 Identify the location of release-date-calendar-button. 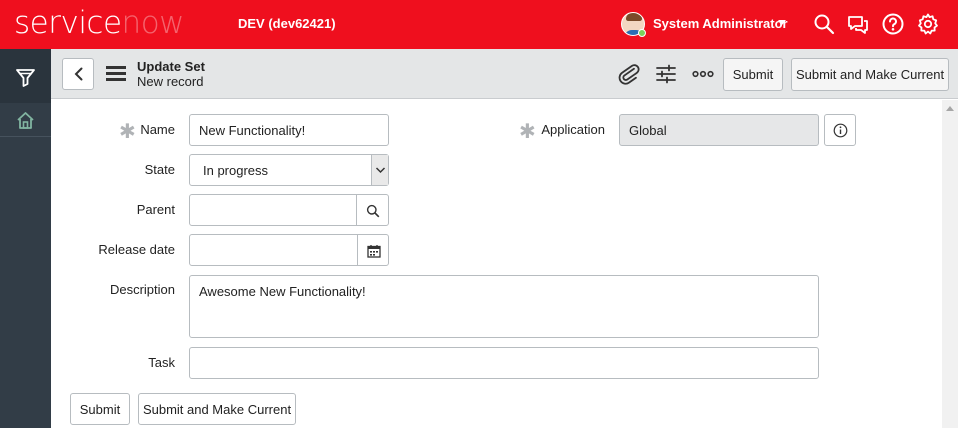
(373, 250).